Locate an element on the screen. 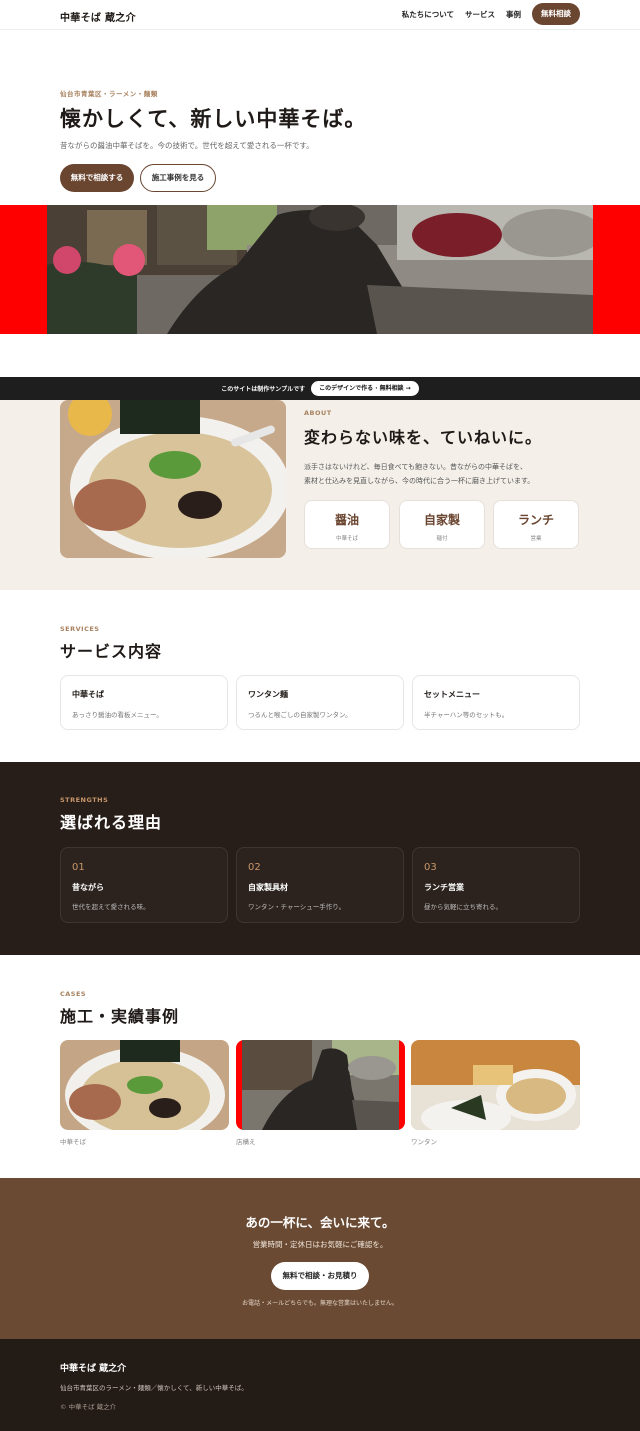  strength-title: 自家製具材 is located at coordinates (268, 887).